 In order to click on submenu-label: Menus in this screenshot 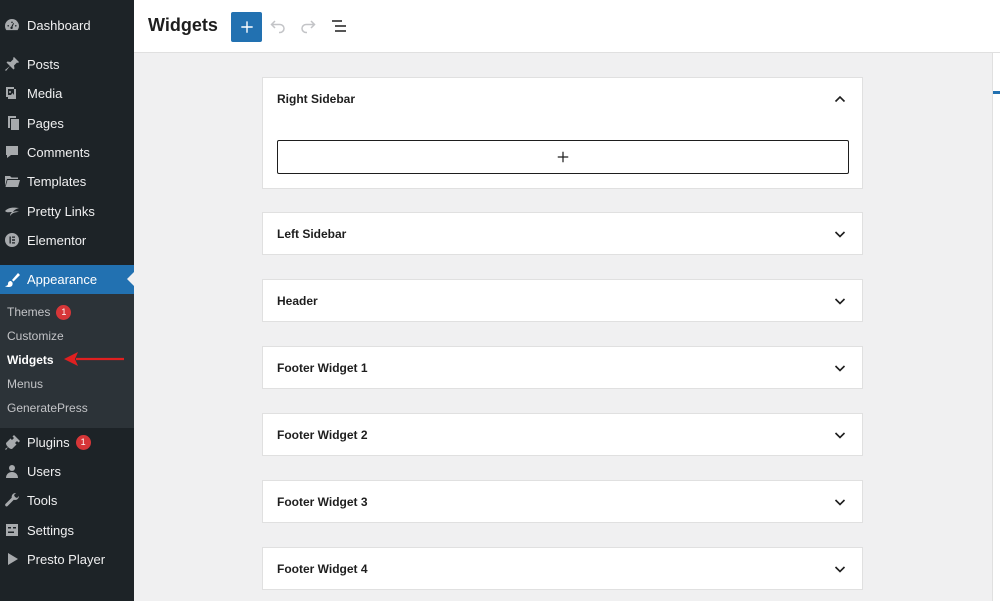, I will do `click(25, 384)`.